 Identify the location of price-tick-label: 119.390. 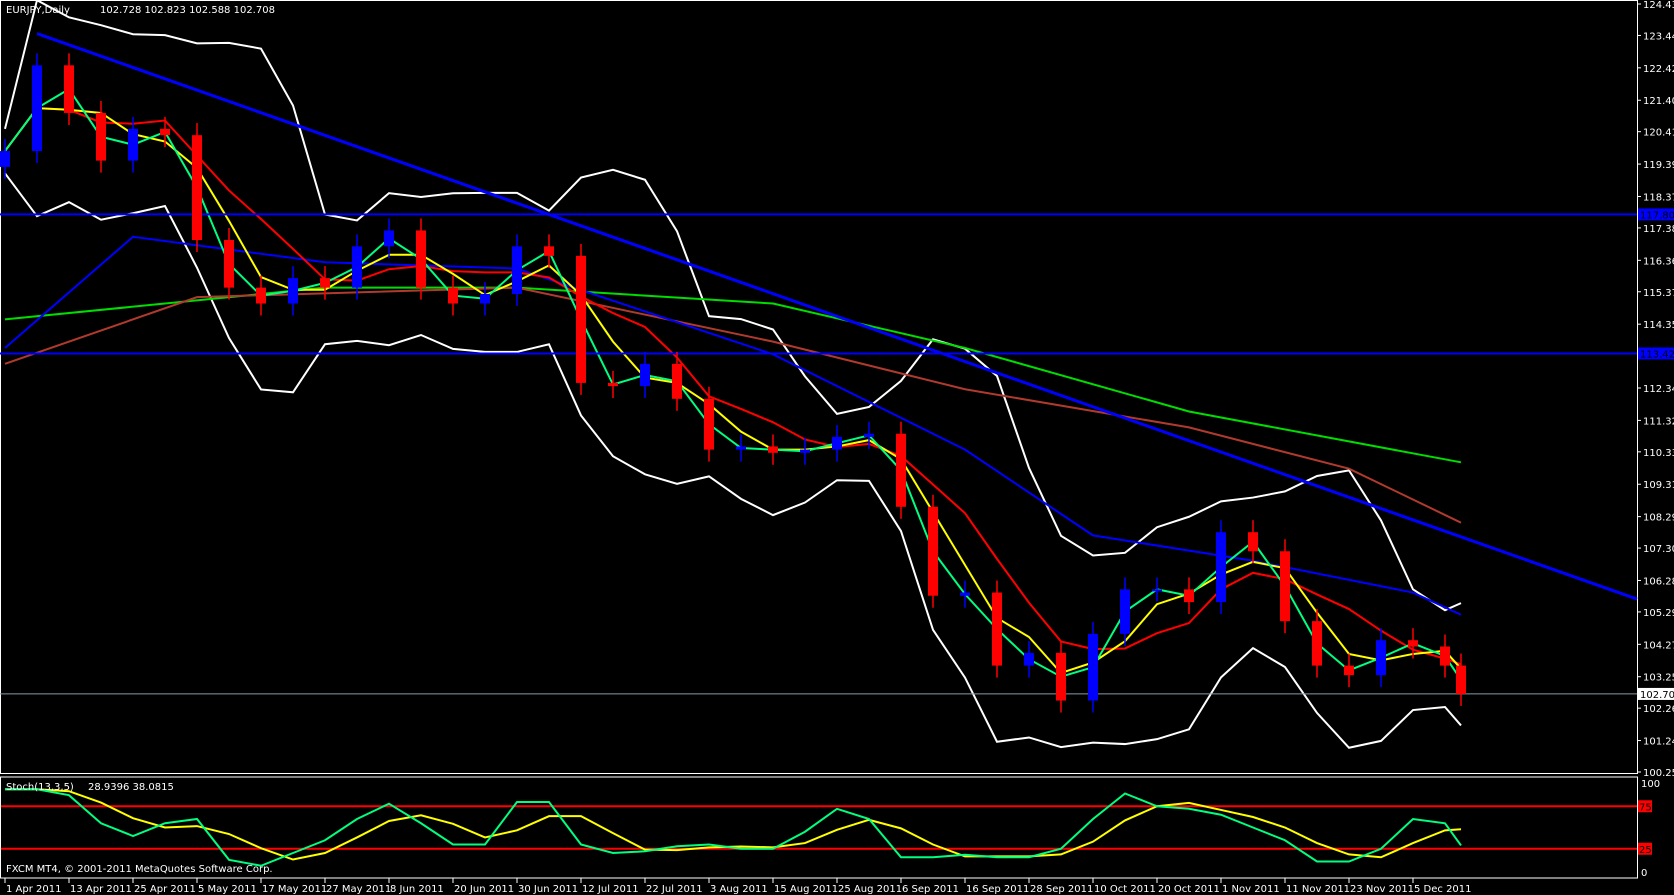
(1658, 165).